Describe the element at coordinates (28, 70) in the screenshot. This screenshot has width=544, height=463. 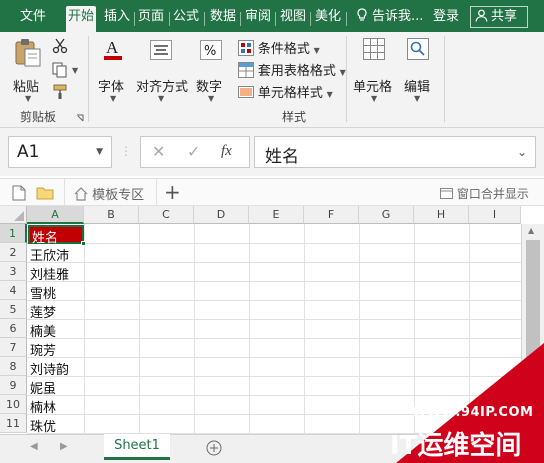
I see `paste-button: 粘贴 ▼` at that location.